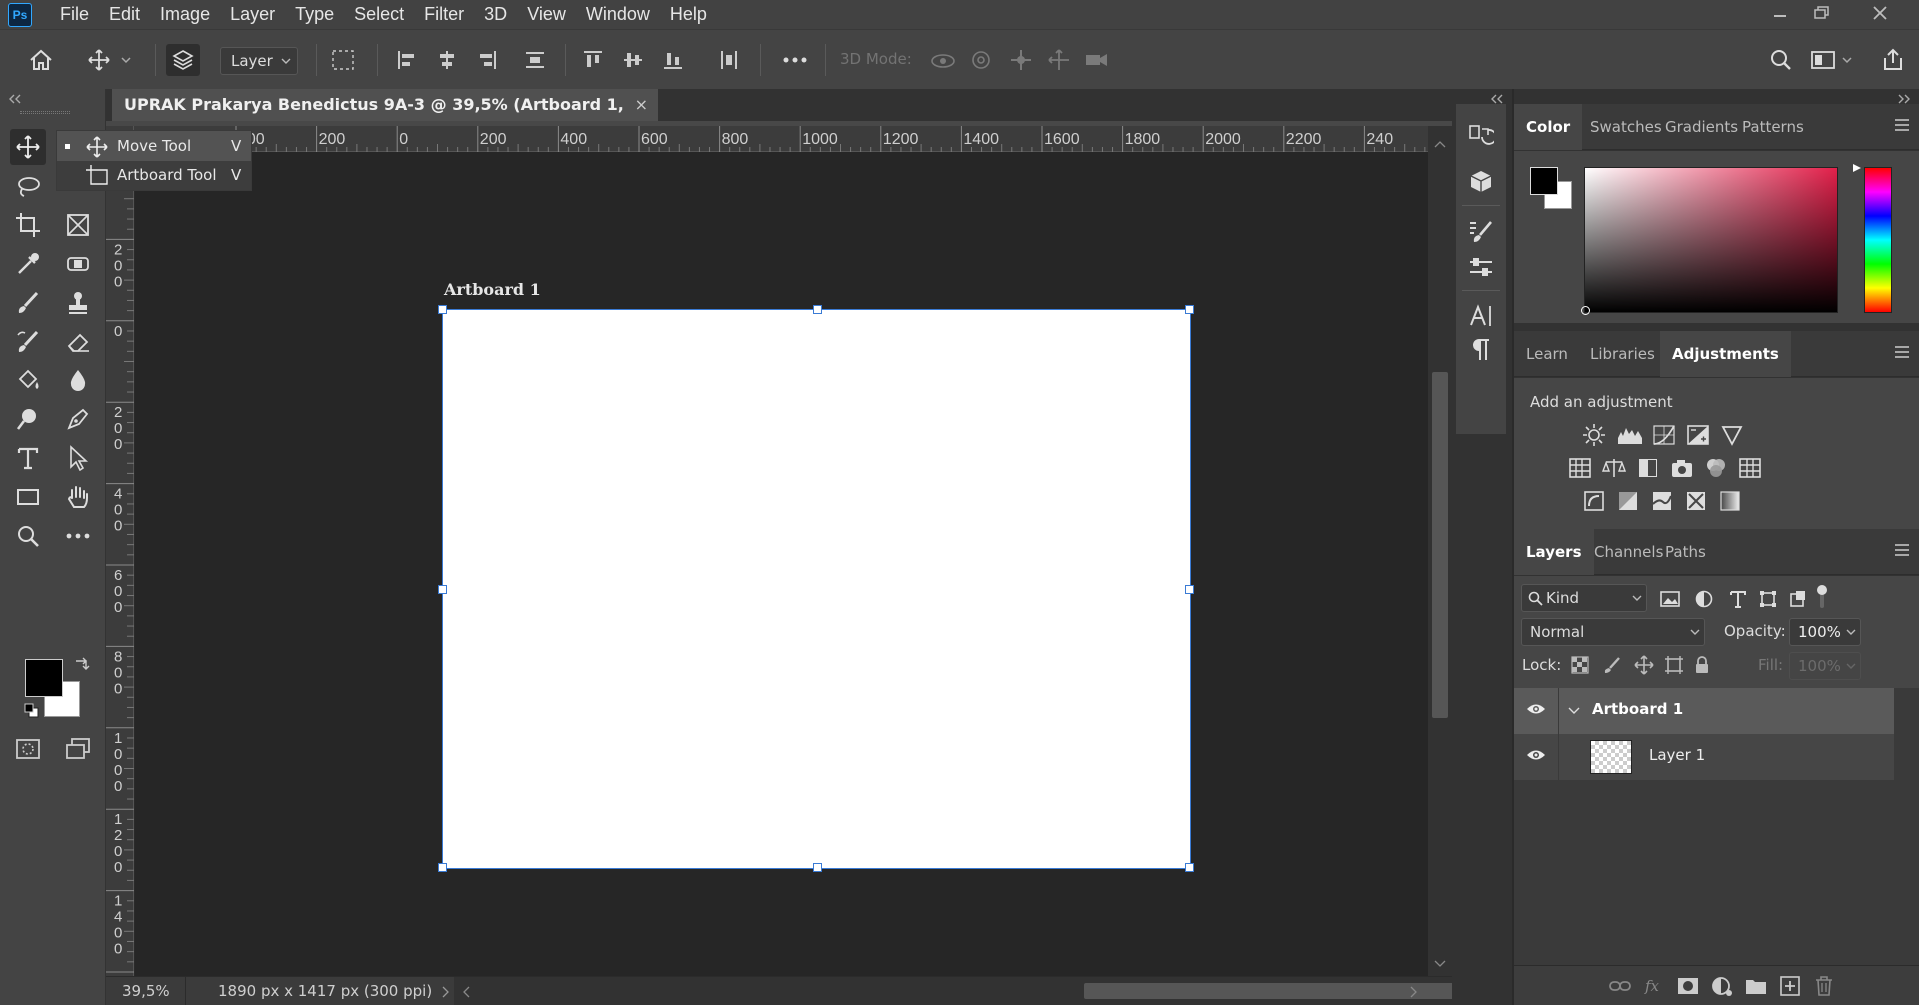 The image size is (1919, 1005). Describe the element at coordinates (44, 678) in the screenshot. I see `foreground-color-swatch` at that location.